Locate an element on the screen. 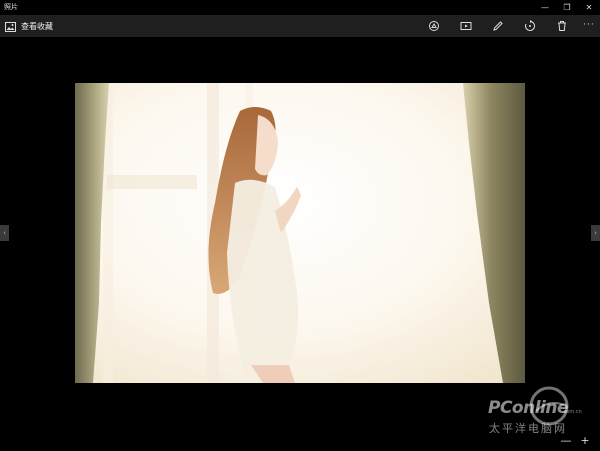  edit-icon is located at coordinates (498, 26).